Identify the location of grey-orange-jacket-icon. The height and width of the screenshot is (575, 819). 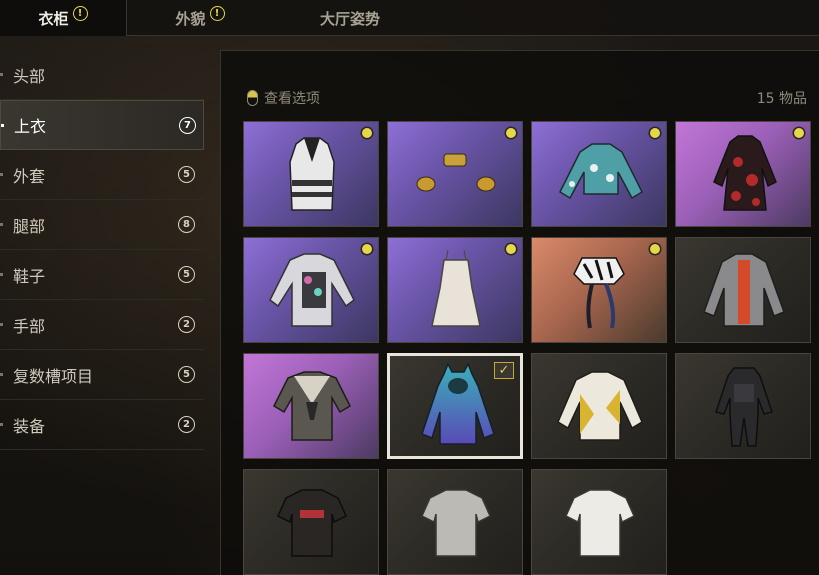
(744, 290).